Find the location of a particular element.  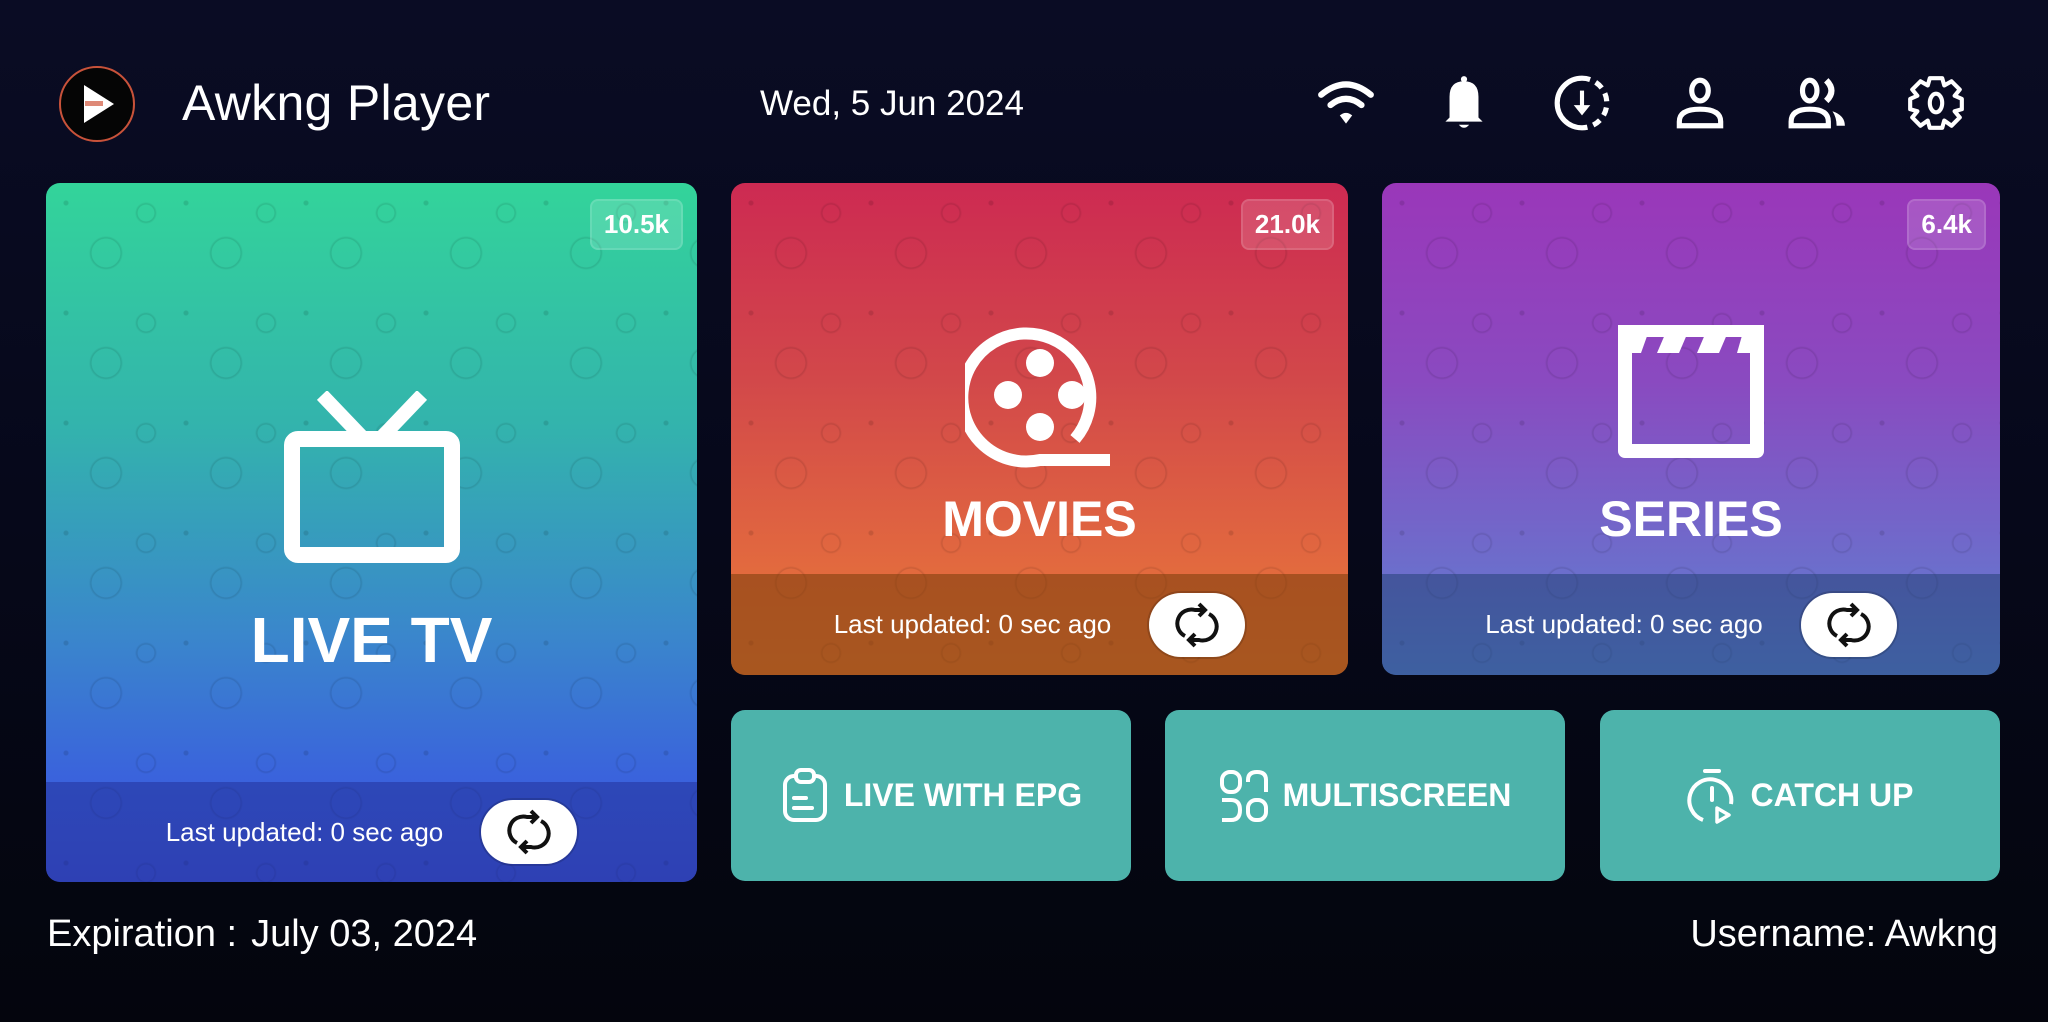

catch-up-button: CATCH UP is located at coordinates (1800, 795).